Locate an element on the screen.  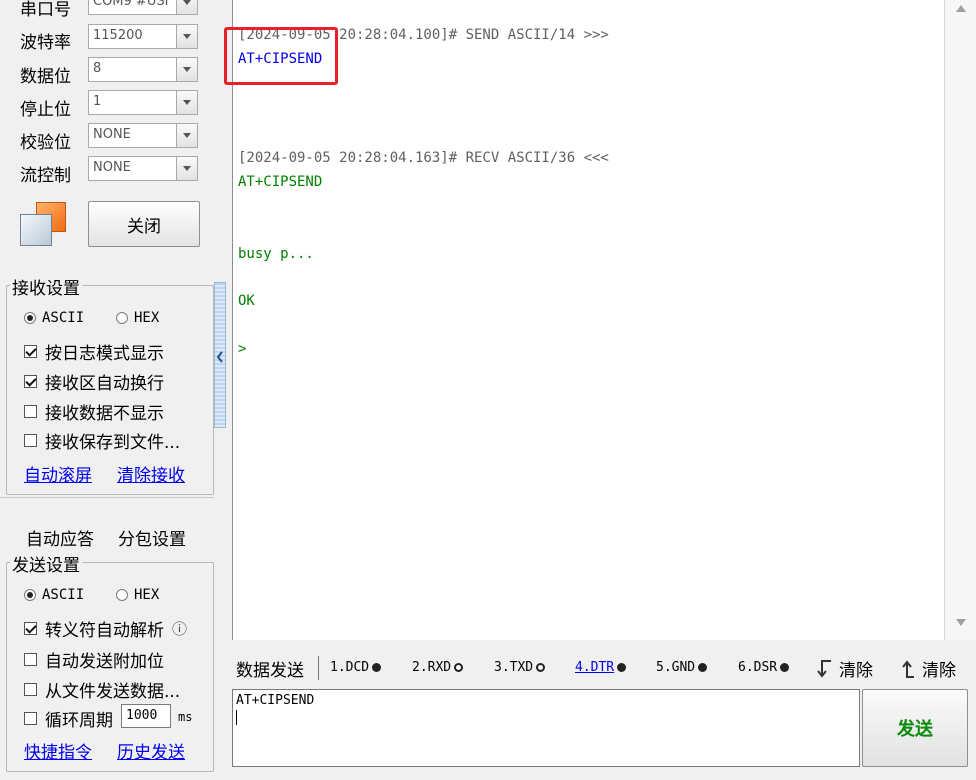
escape-parse-checkbox: 转义符自动解析 ⓘ is located at coordinates (105, 628).